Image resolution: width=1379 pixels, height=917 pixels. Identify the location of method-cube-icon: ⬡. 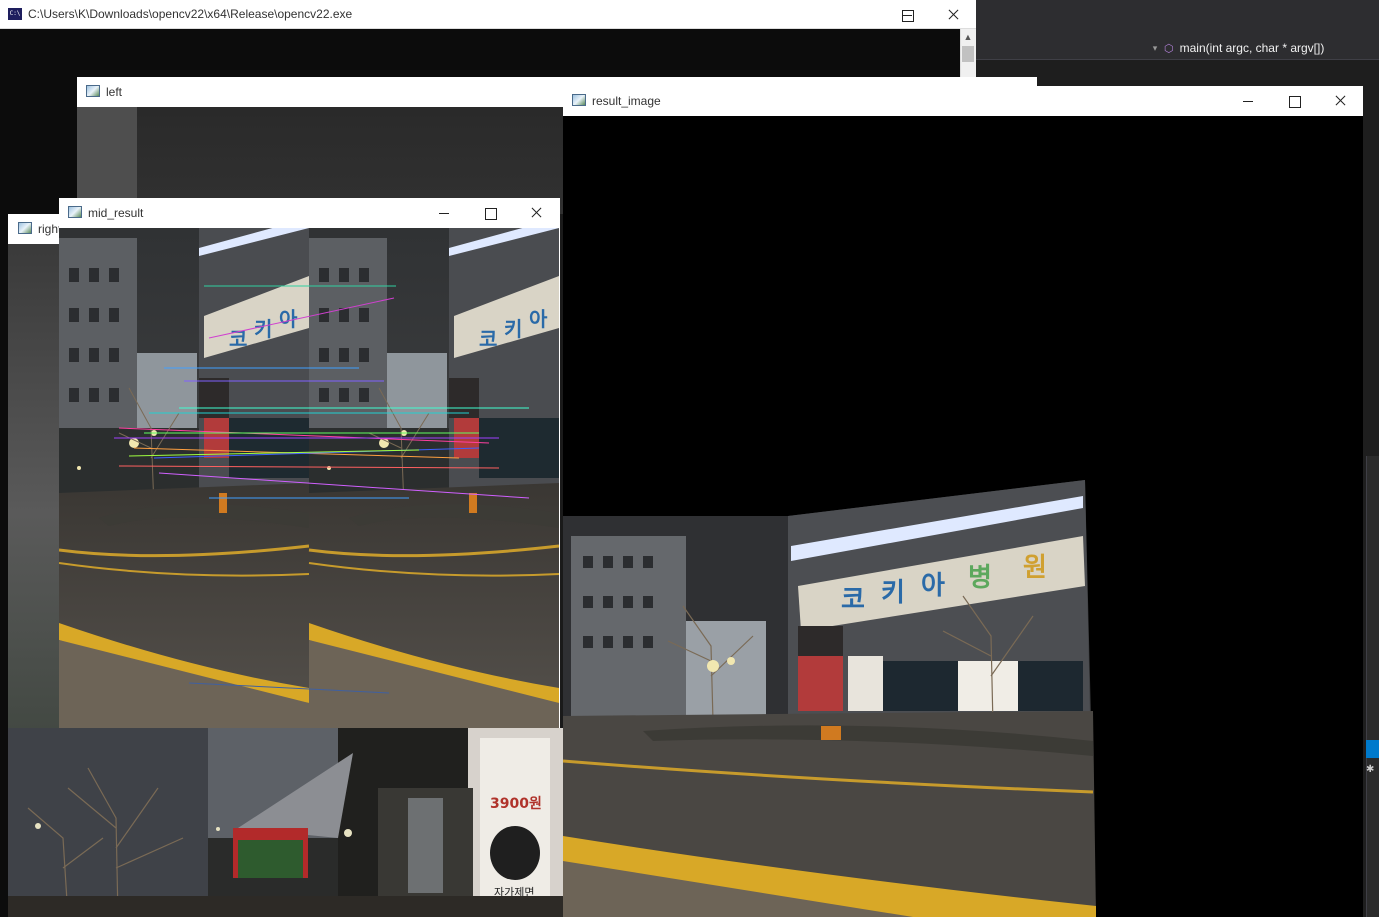
(1169, 49).